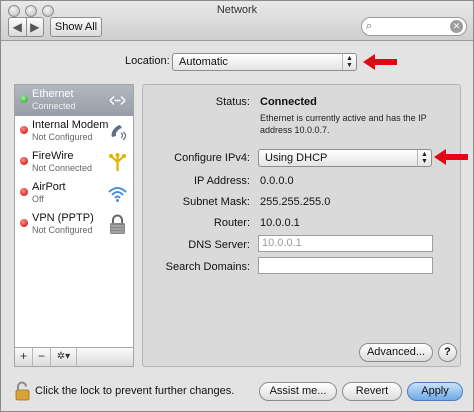  What do you see at coordinates (414, 26) in the screenshot?
I see `search-field: ⌕ ✕` at bounding box center [414, 26].